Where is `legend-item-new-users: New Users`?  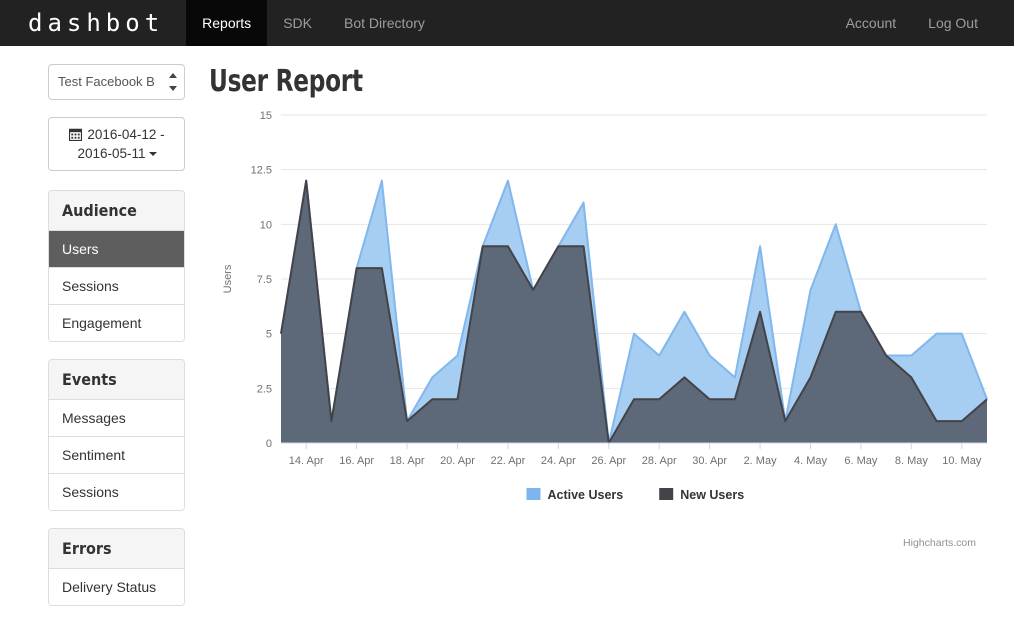 legend-item-new-users: New Users is located at coordinates (701, 495).